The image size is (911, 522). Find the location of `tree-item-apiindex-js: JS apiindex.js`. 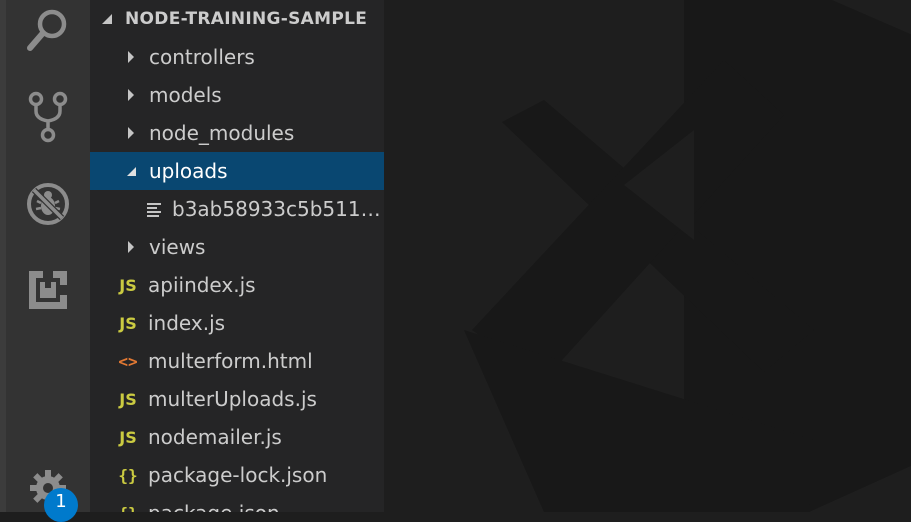

tree-item-apiindex-js: JS apiindex.js is located at coordinates (237, 285).